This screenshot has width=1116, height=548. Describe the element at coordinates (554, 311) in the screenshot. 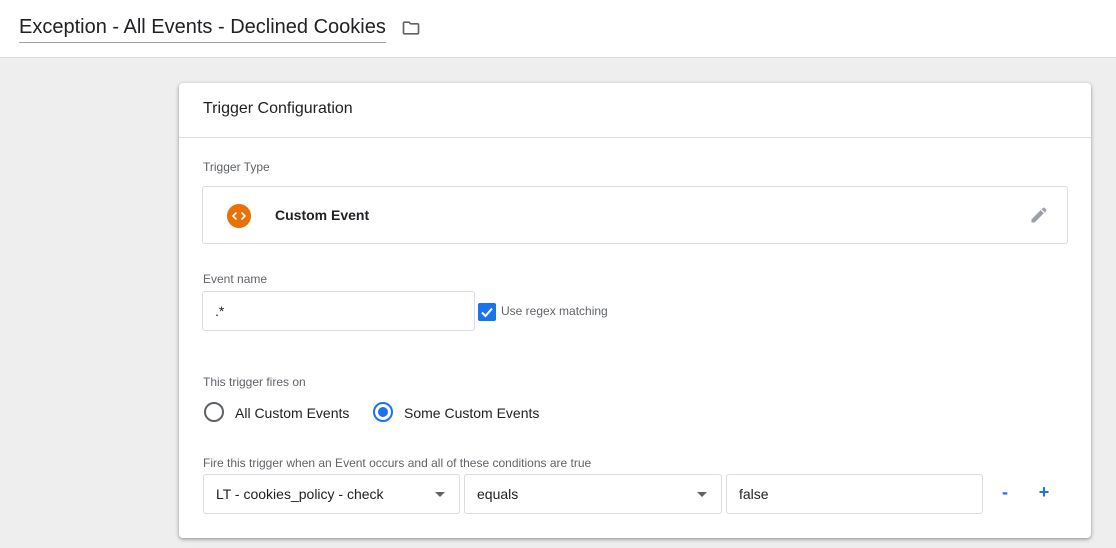

I see `regex-checkbox-label: Use regex matching` at that location.